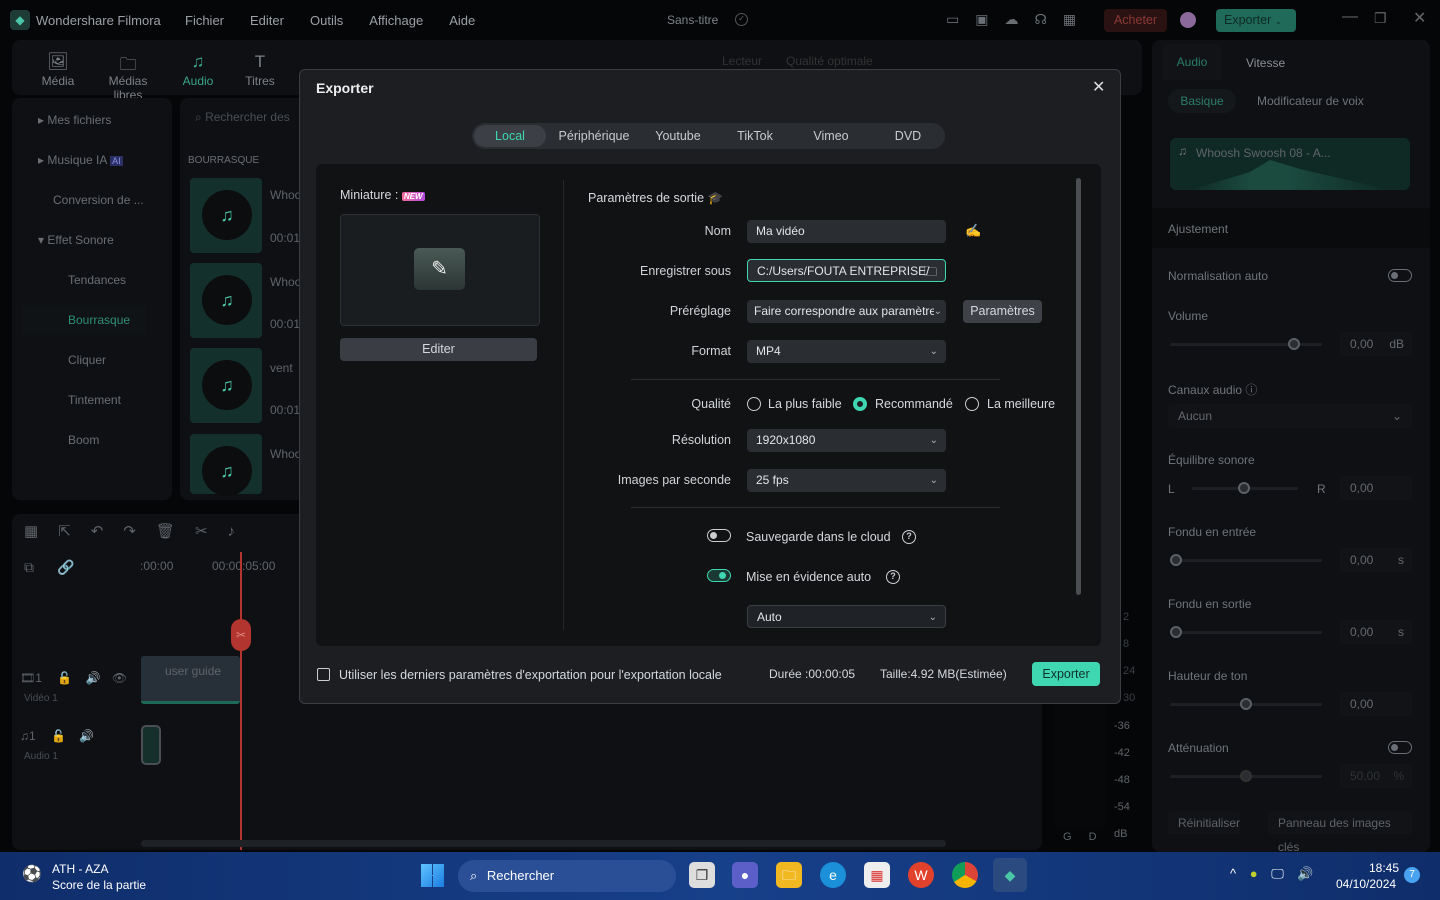  I want to click on widget-icon: ⚽, so click(32, 876).